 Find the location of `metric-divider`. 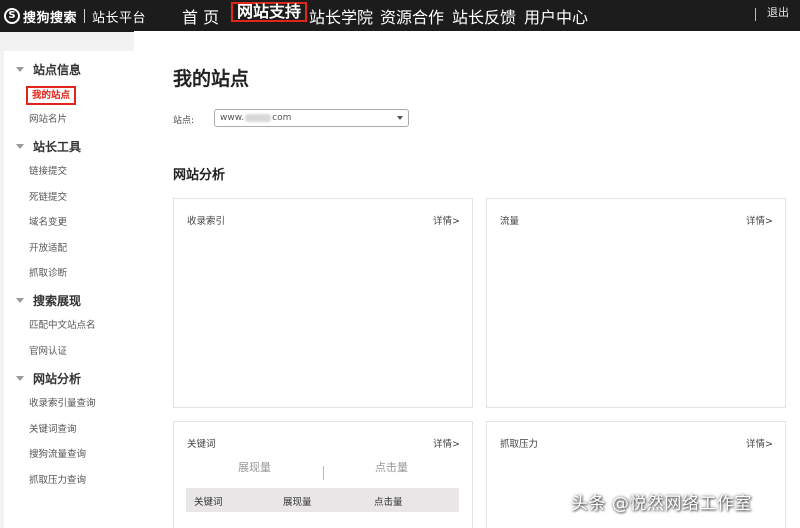

metric-divider is located at coordinates (323, 473).